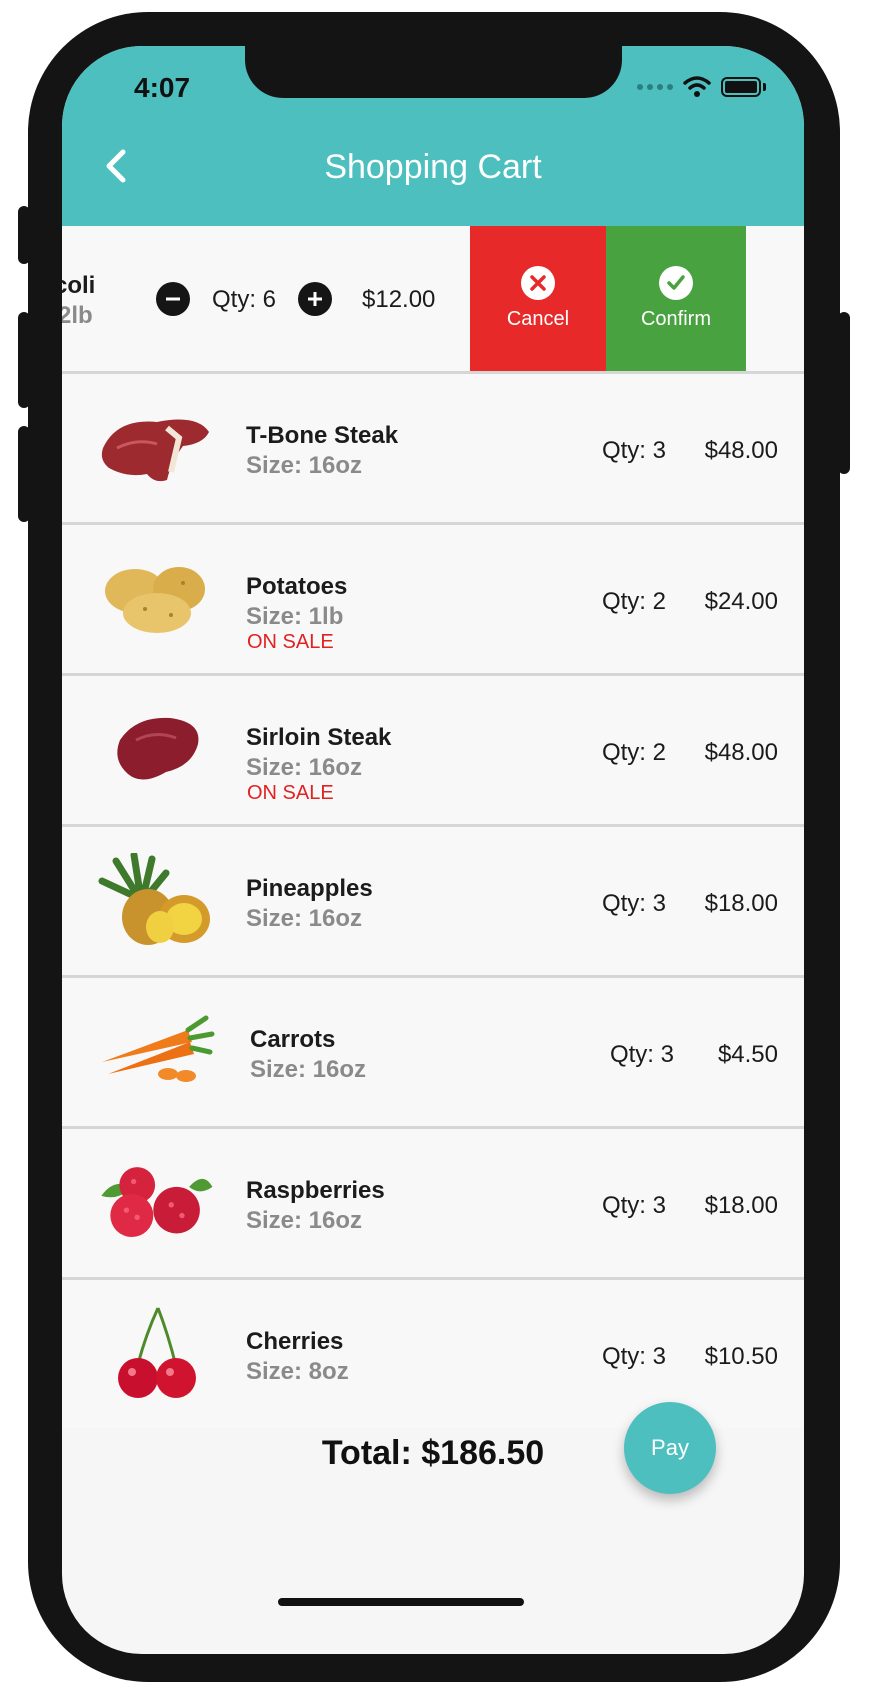 This screenshot has height=1708, width=886. I want to click on phone-power-button, so click(844, 393).